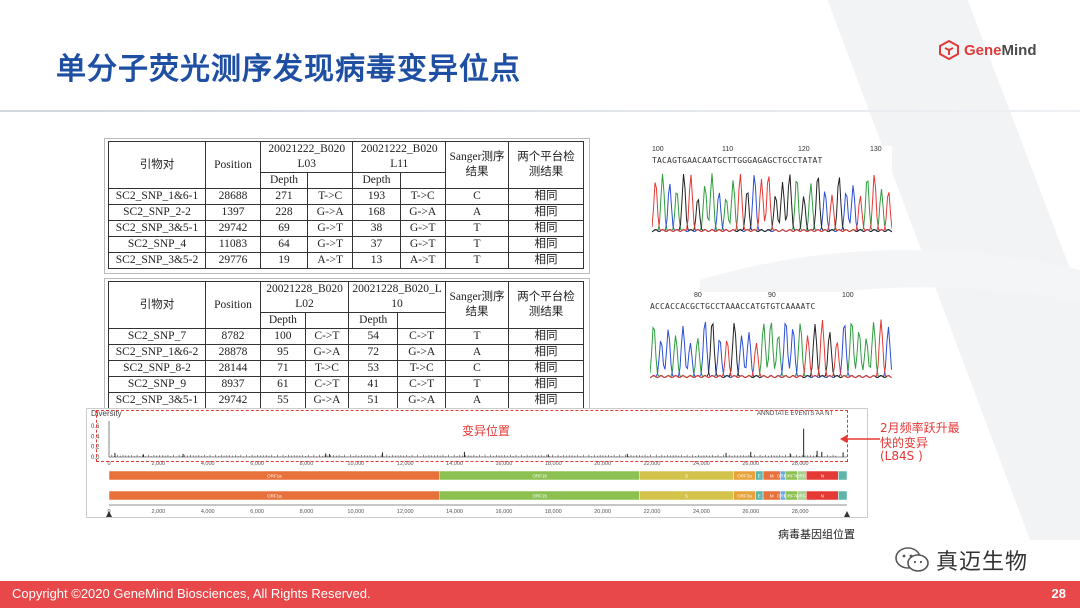  I want to click on cell-mutation-b: A->T, so click(422, 260).